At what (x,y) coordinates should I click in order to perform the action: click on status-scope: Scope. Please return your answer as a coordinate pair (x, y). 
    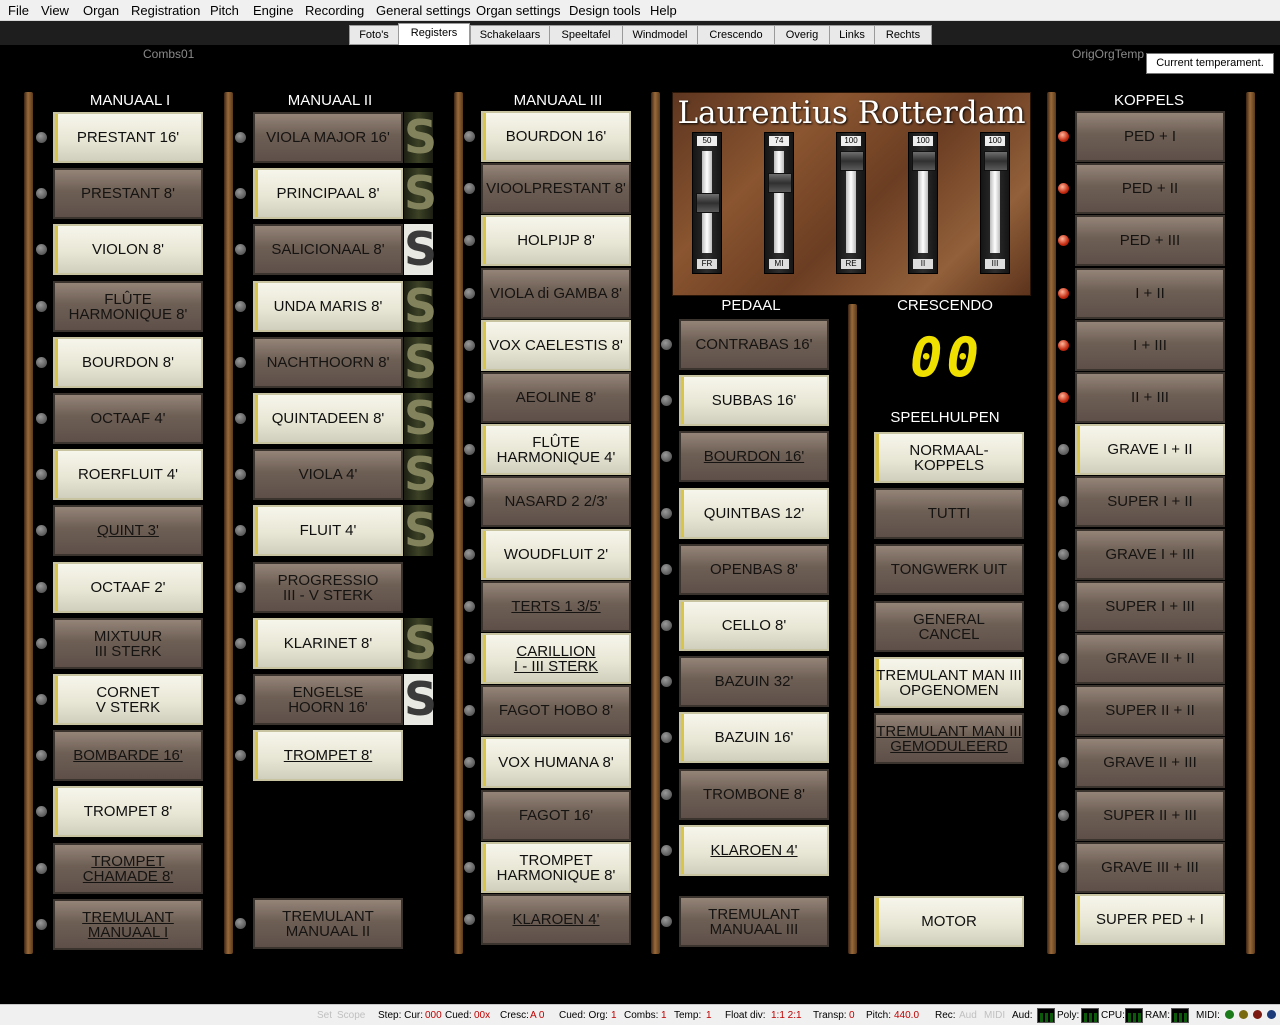
    Looking at the image, I should click on (351, 1015).